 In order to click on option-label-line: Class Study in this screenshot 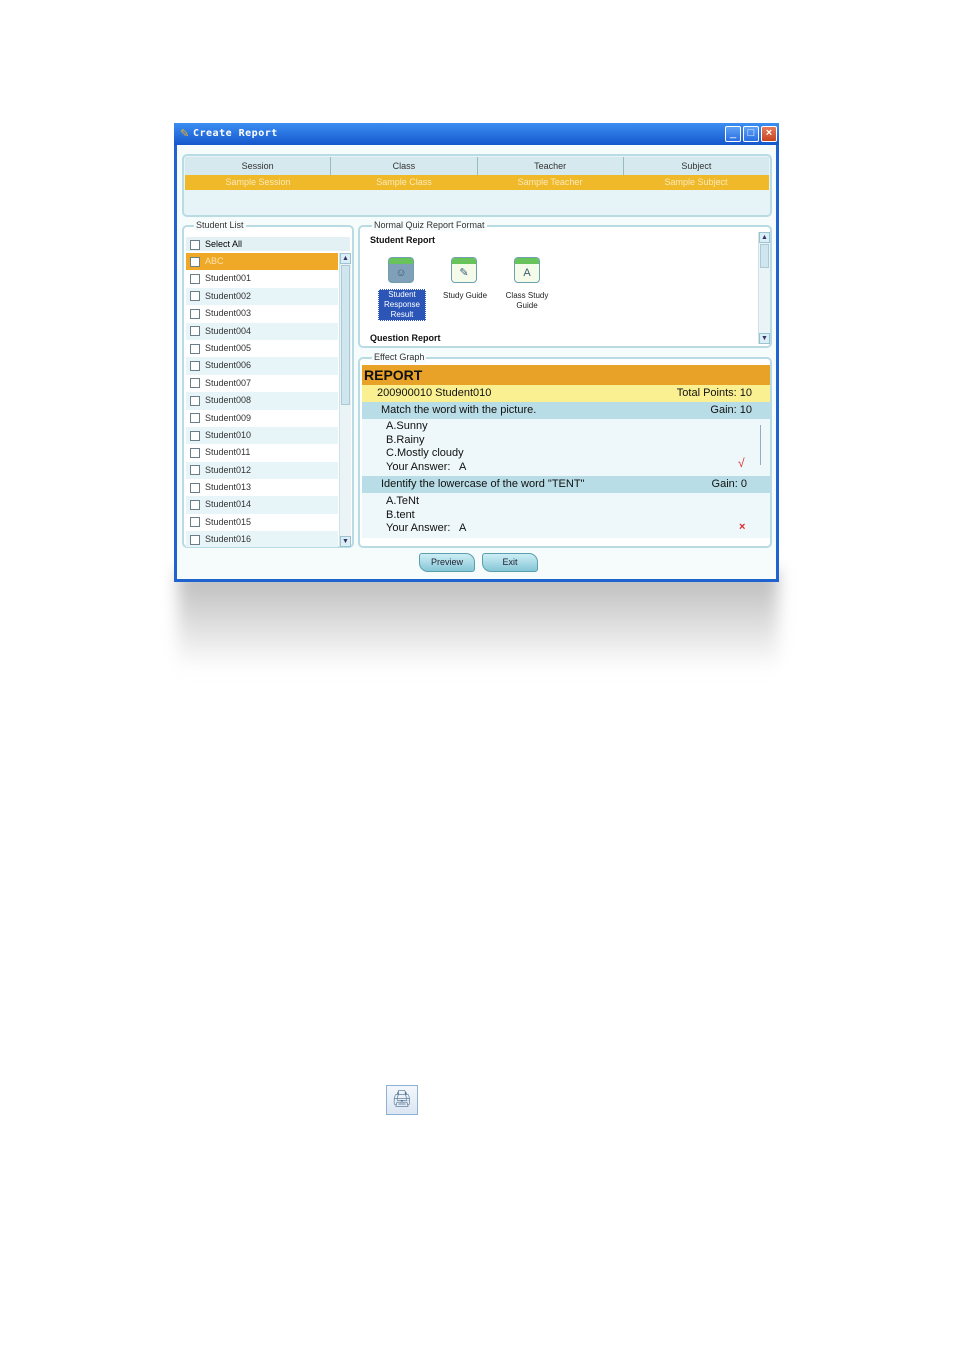, I will do `click(527, 295)`.